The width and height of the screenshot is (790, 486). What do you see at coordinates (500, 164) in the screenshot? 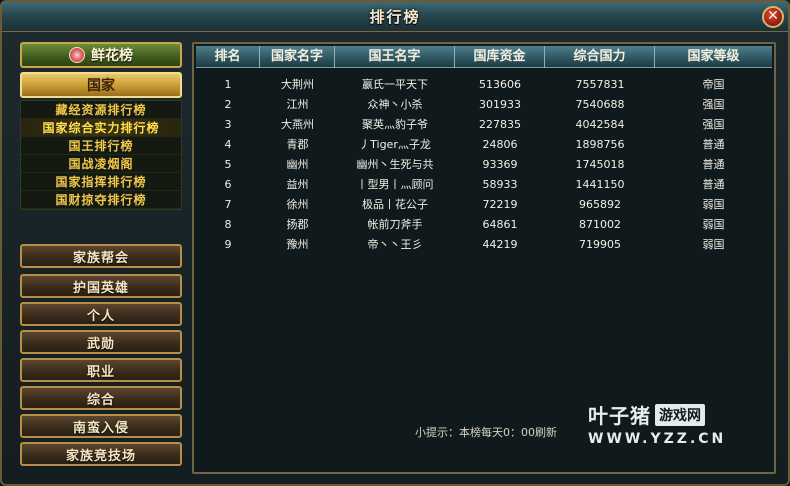
I see `cell-treasury: 93369` at bounding box center [500, 164].